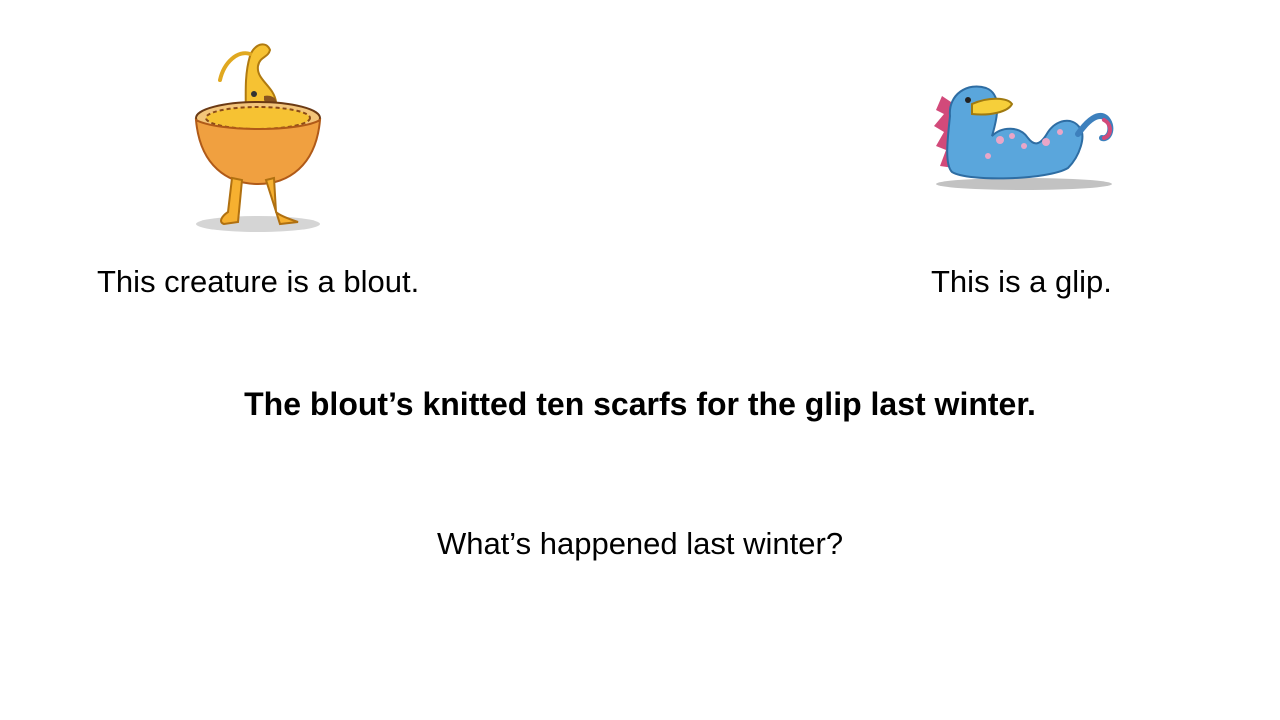  I want to click on glip-creature-icon, so click(1024, 137).